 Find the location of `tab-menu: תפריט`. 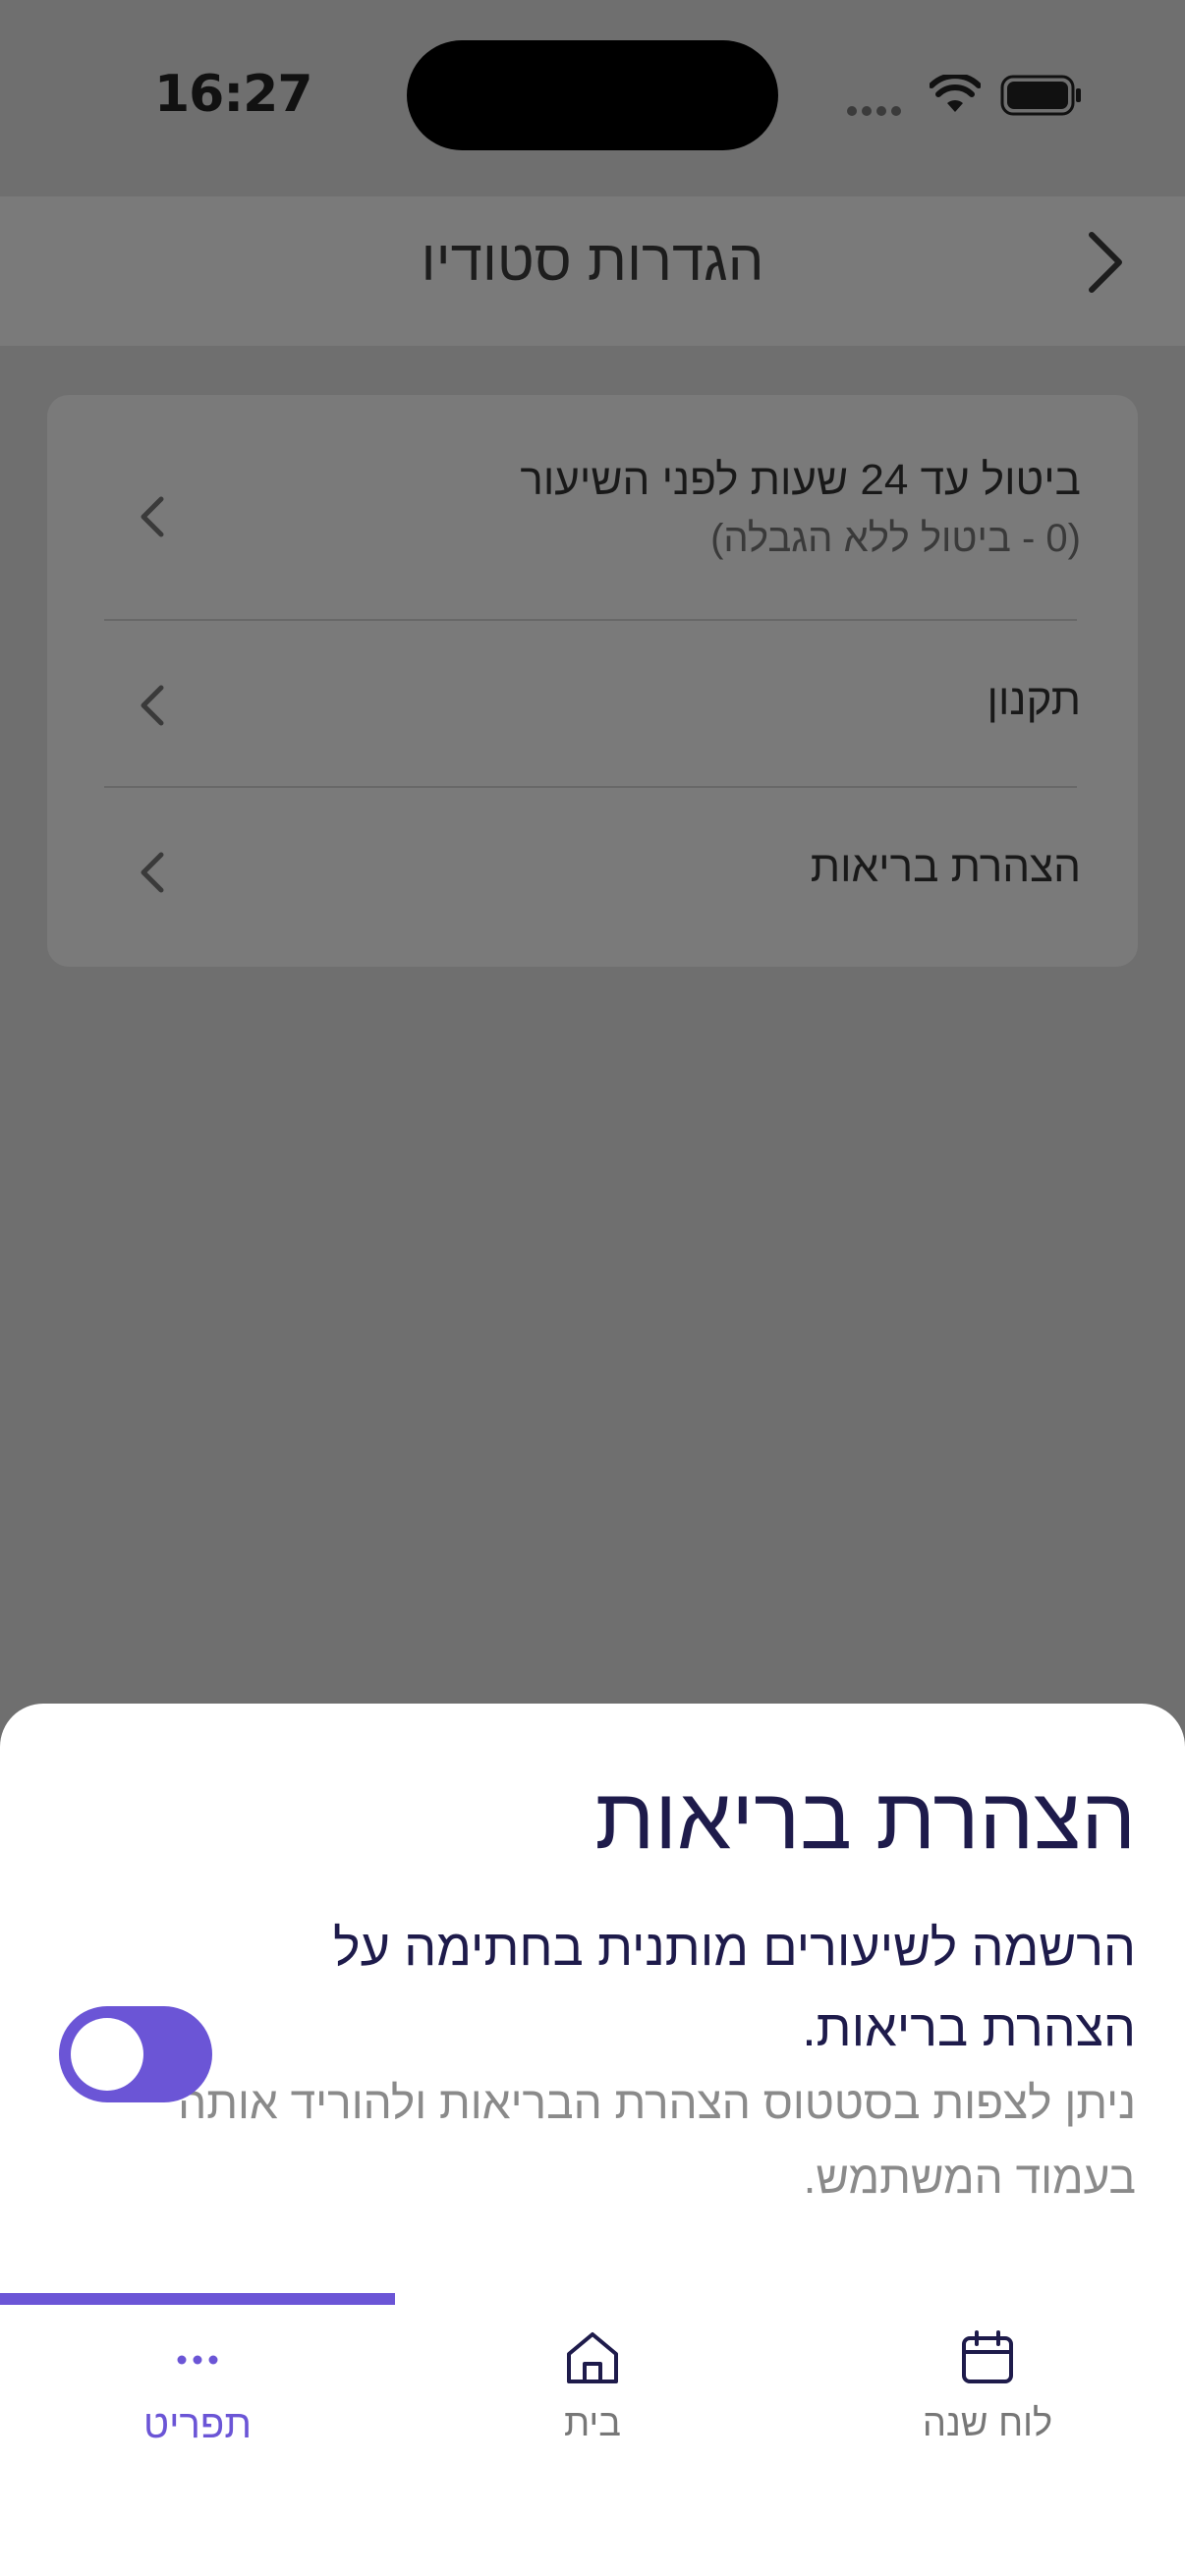

tab-menu: תפריט is located at coordinates (198, 2387).